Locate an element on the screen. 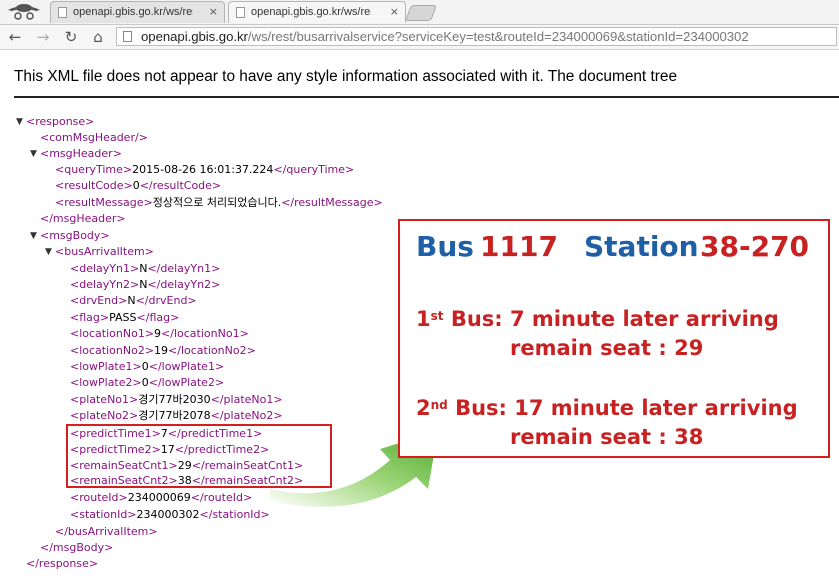 This screenshot has height=581, width=839. second-bus-seat: remain seat : 38 is located at coordinates (607, 437).